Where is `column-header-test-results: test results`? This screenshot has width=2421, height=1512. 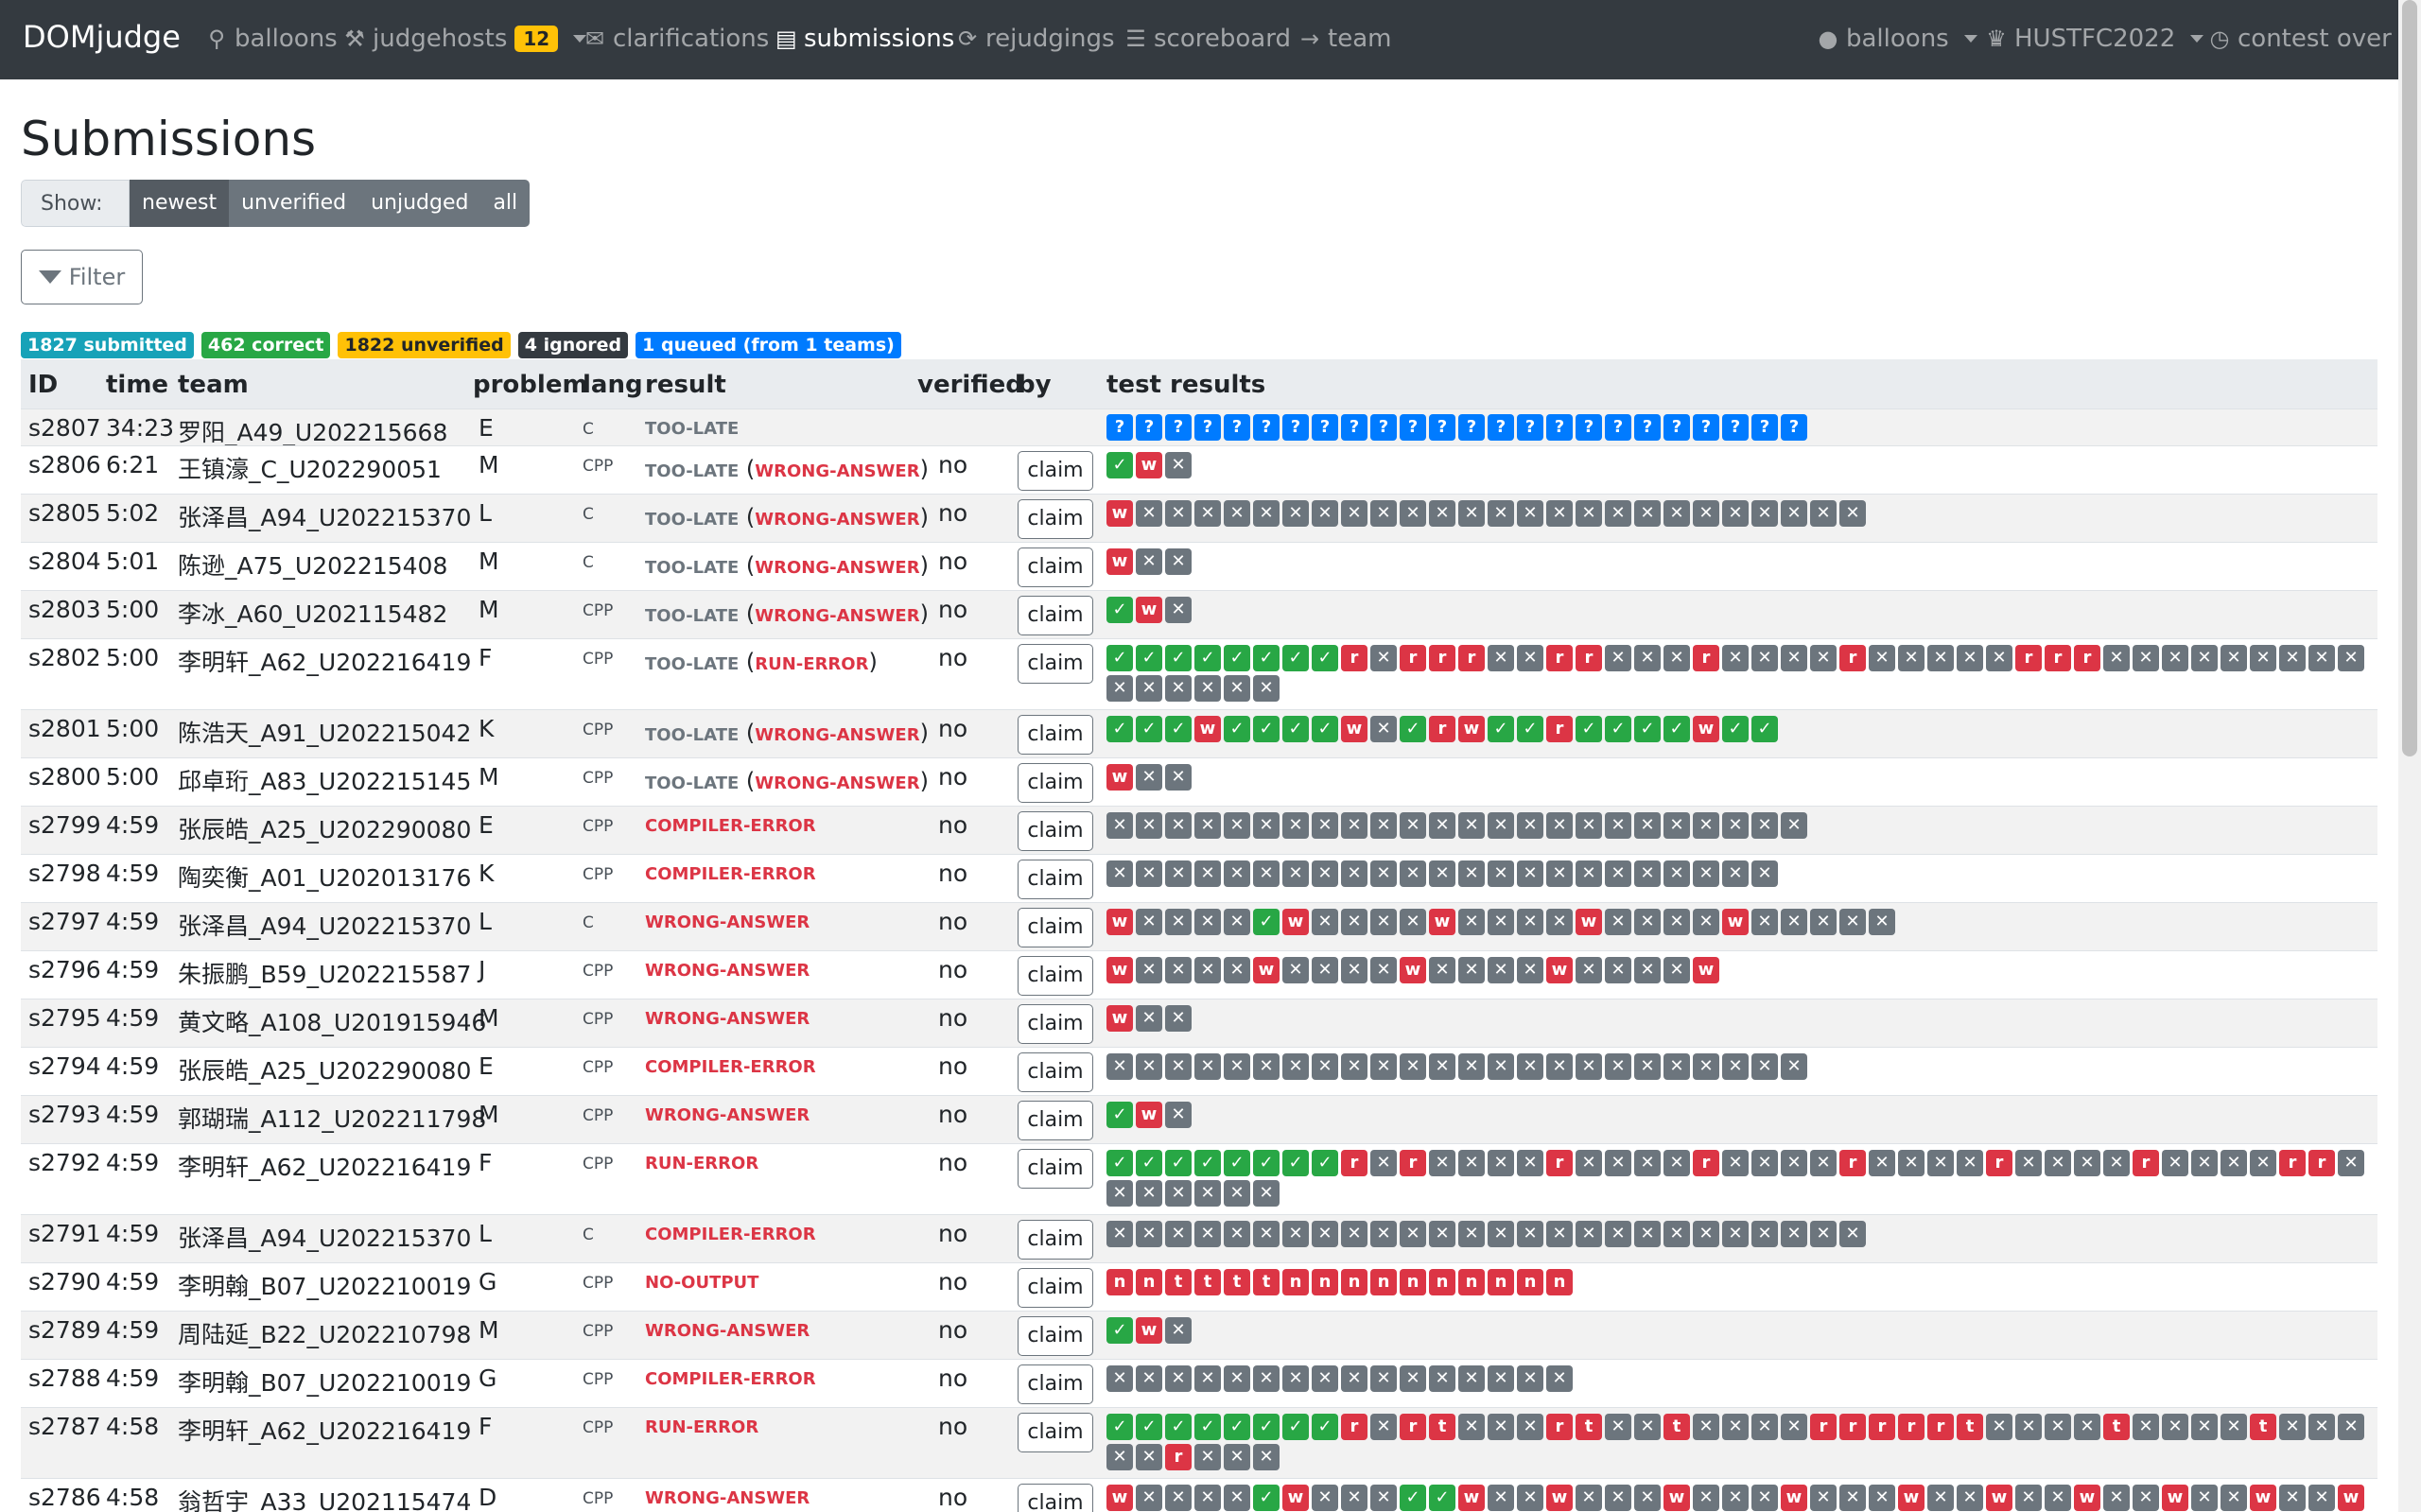 column-header-test-results: test results is located at coordinates (1185, 385).